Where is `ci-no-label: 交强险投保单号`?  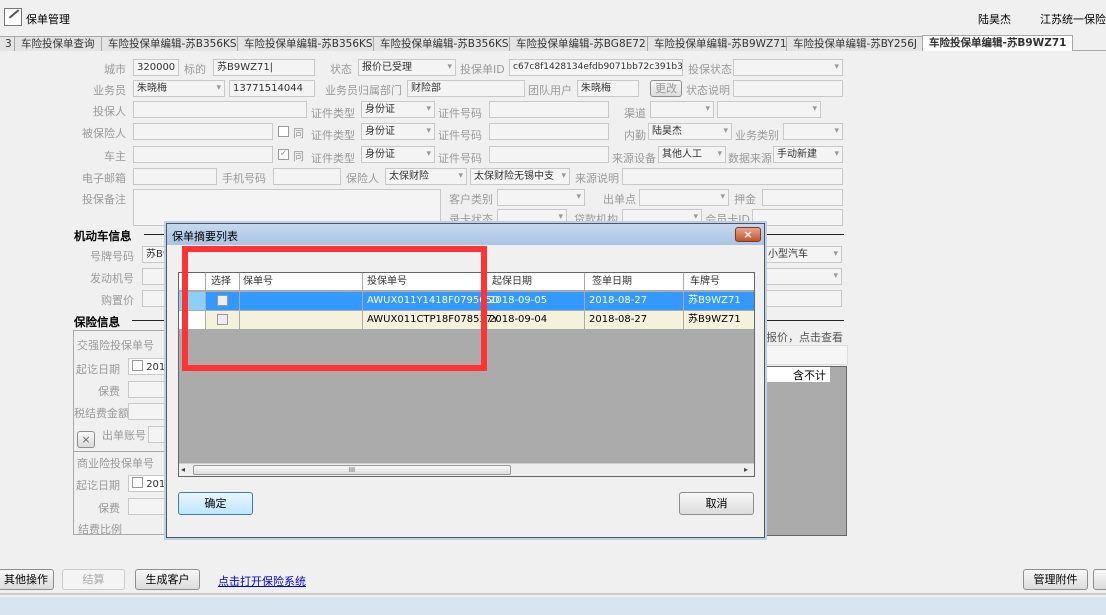 ci-no-label: 交强险投保单号 is located at coordinates (115, 345).